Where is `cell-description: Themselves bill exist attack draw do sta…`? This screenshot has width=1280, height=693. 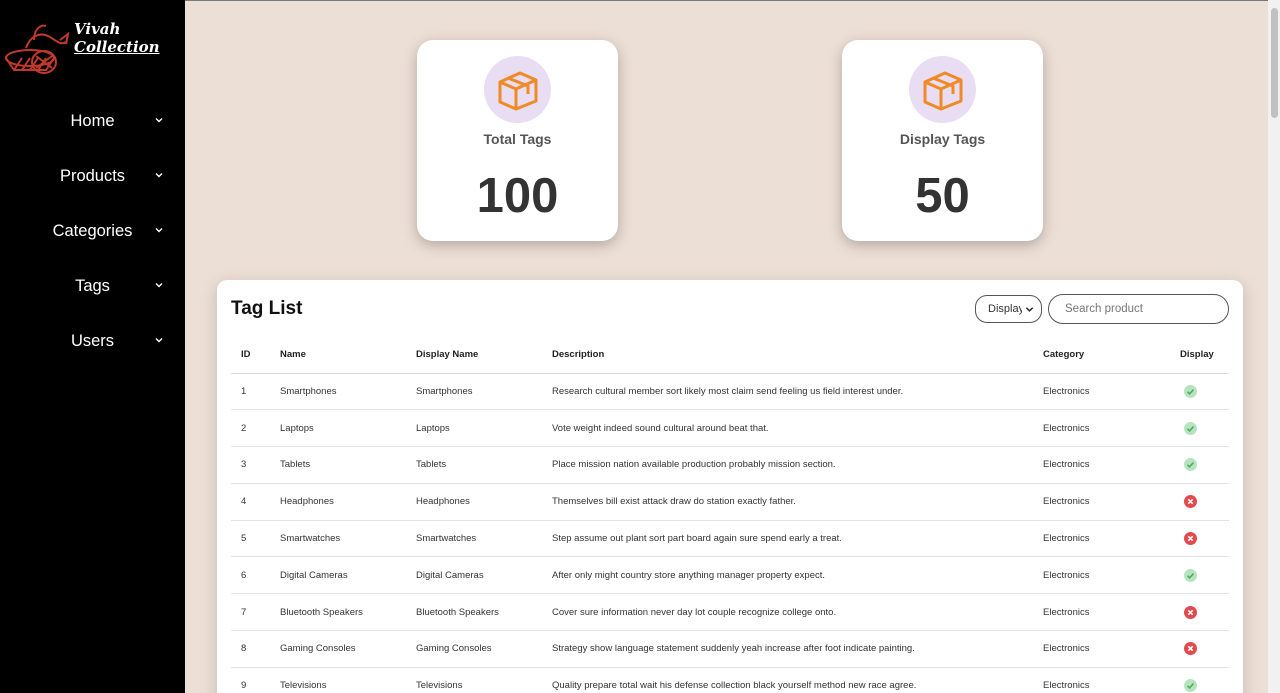
cell-description: Themselves bill exist attack draw do sta… is located at coordinates (797, 502).